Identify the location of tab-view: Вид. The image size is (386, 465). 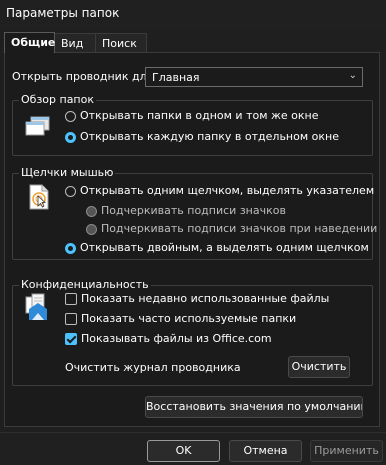
(75, 42).